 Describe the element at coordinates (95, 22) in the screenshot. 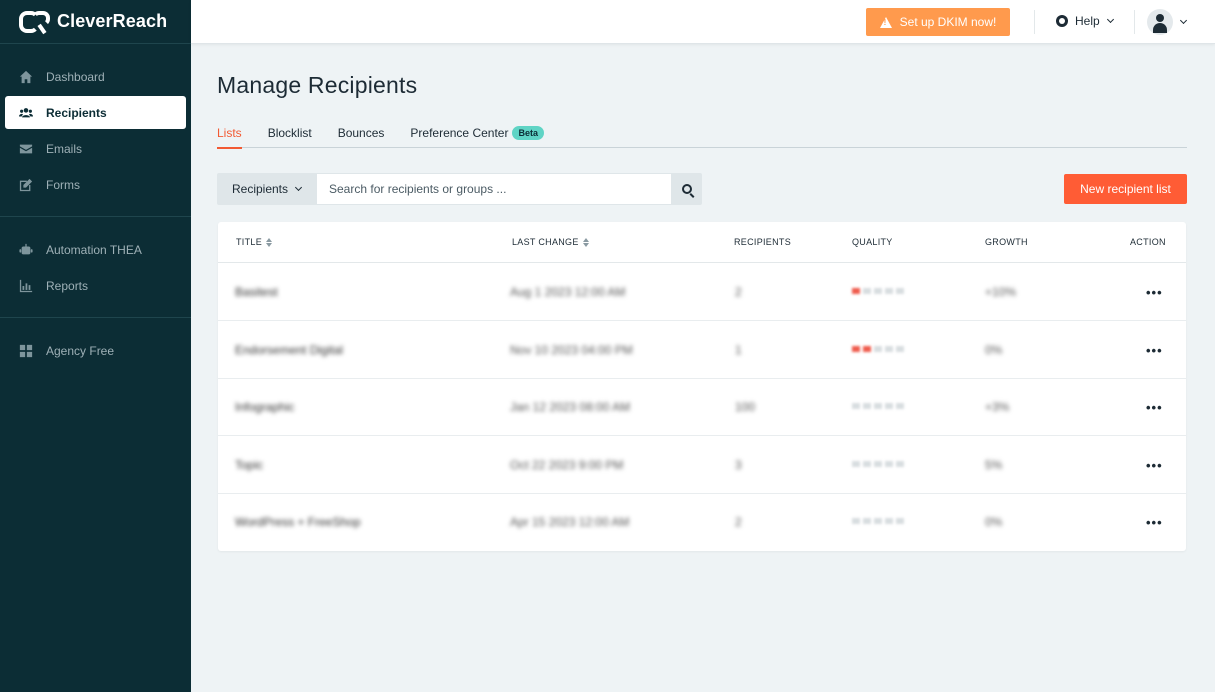

I see `logo: CleverReach` at that location.